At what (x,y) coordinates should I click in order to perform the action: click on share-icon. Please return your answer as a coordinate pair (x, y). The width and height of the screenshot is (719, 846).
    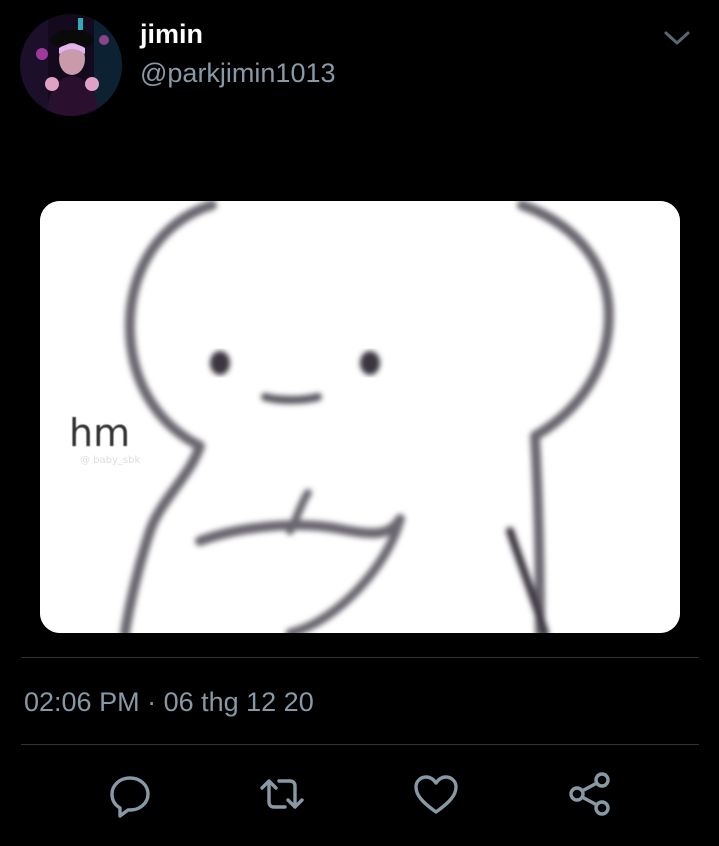
    Looking at the image, I should click on (589, 794).